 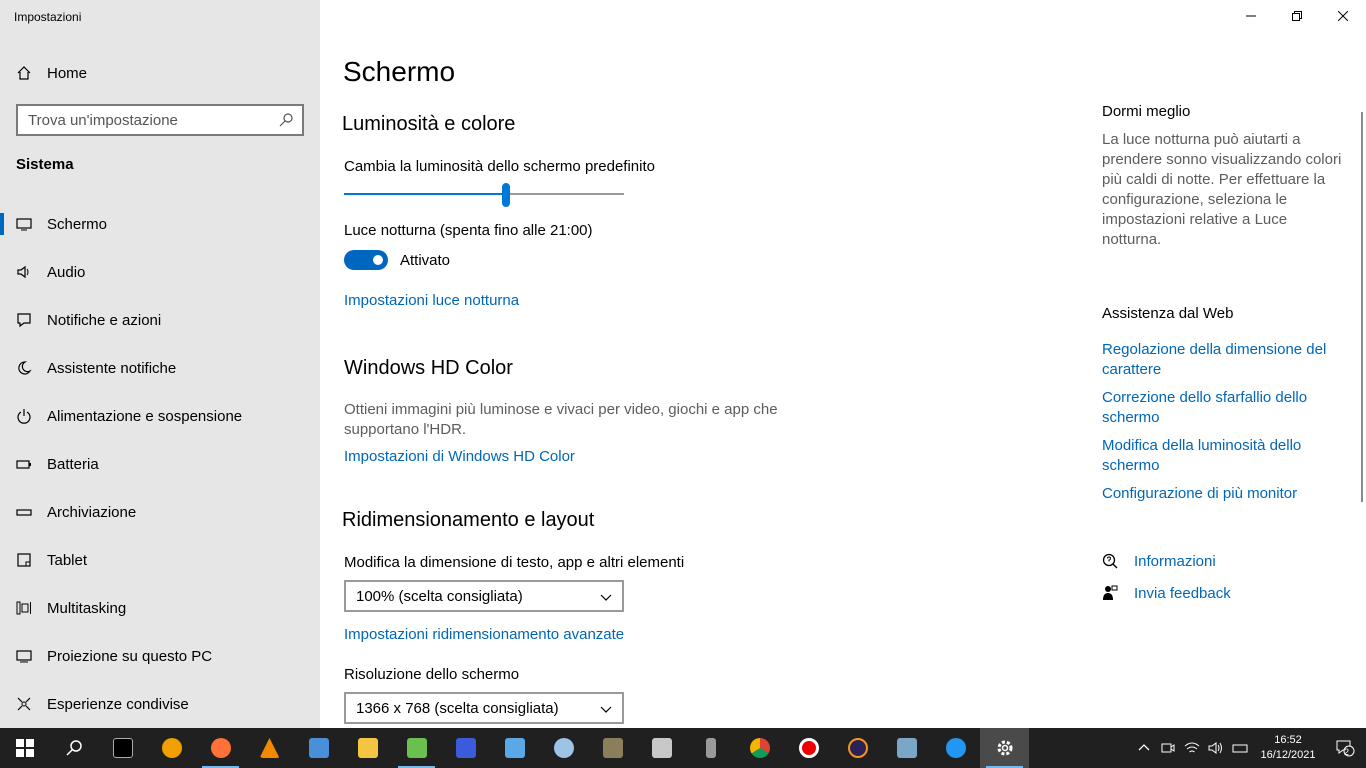 I want to click on feedback-link: Invia feedback, so click(x=1182, y=593).